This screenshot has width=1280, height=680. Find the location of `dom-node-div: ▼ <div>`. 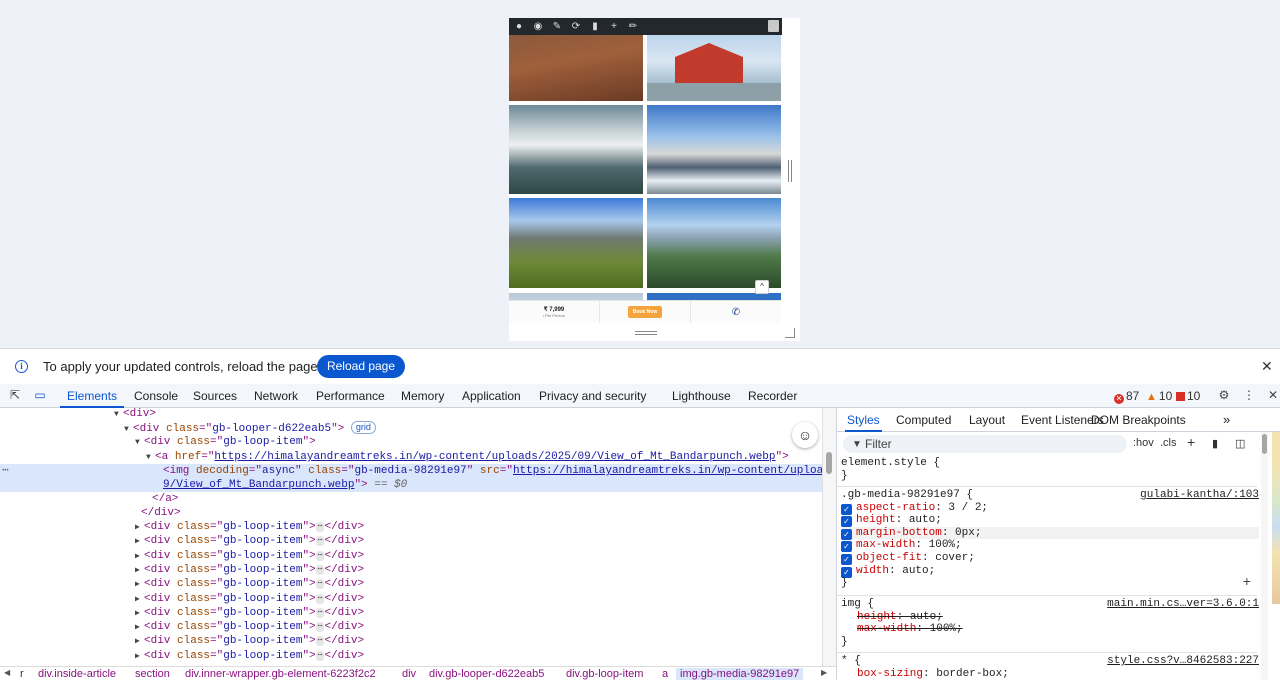

dom-node-div: ▼ <div> is located at coordinates (468, 414).